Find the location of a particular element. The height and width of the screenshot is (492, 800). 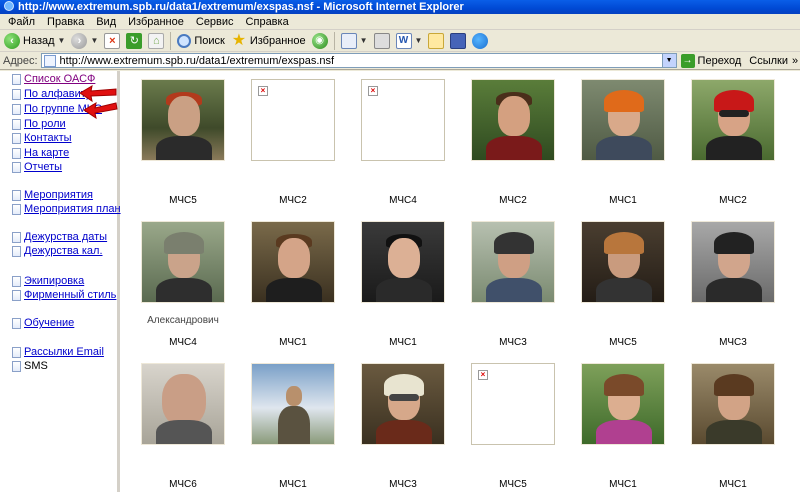

forward-button: › ▼ is located at coordinates (84, 41).